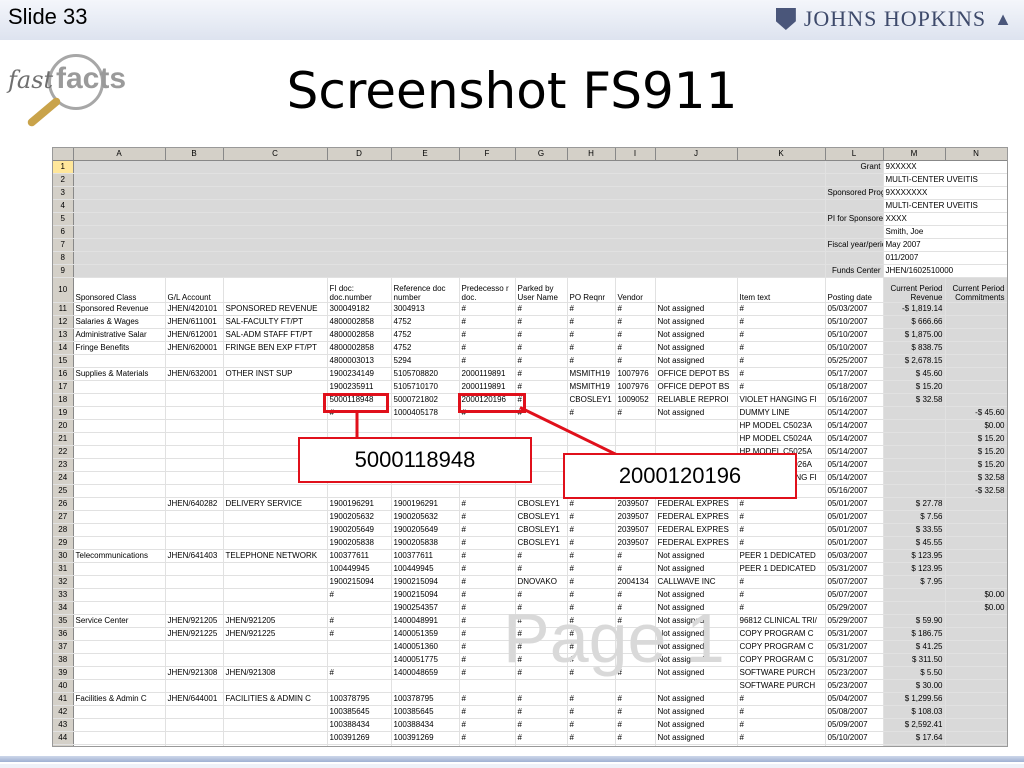  What do you see at coordinates (194, 556) in the screenshot?
I see `cell: JHEN/641403` at bounding box center [194, 556].